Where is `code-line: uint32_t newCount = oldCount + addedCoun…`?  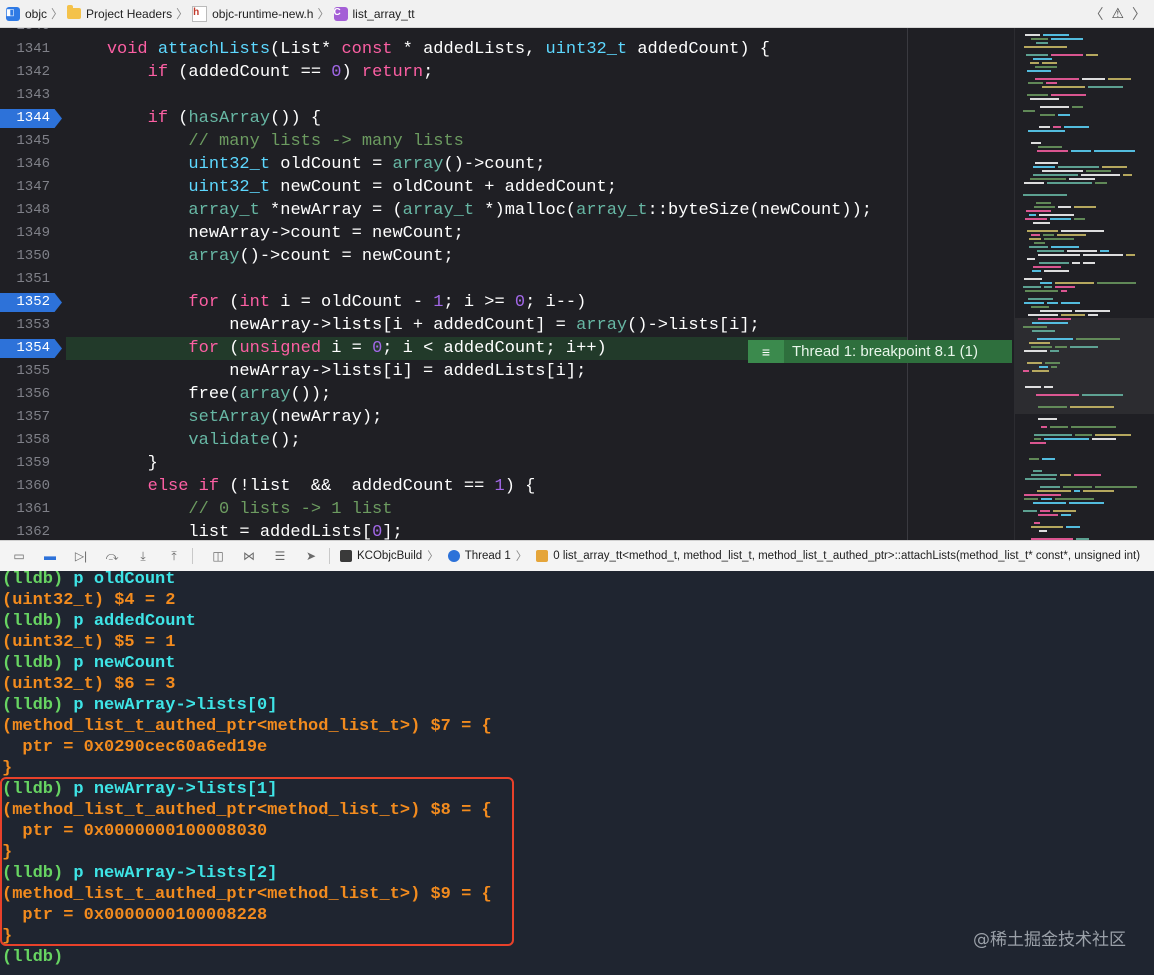 code-line: uint32_t newCount = oldCount + addedCoun… is located at coordinates (341, 187).